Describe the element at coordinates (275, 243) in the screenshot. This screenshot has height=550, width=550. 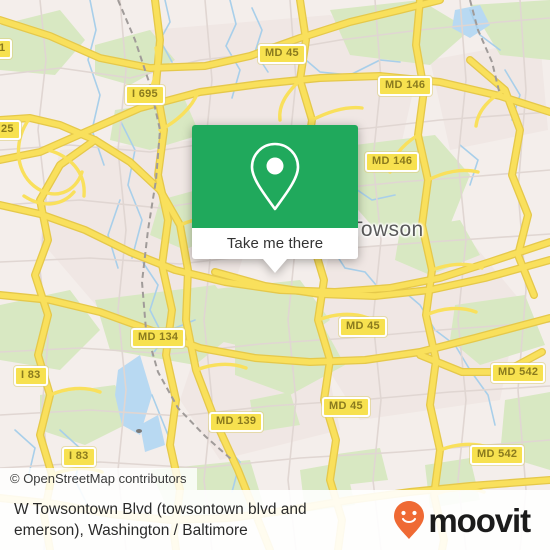
I see `take-me-there-label: Take me there` at that location.